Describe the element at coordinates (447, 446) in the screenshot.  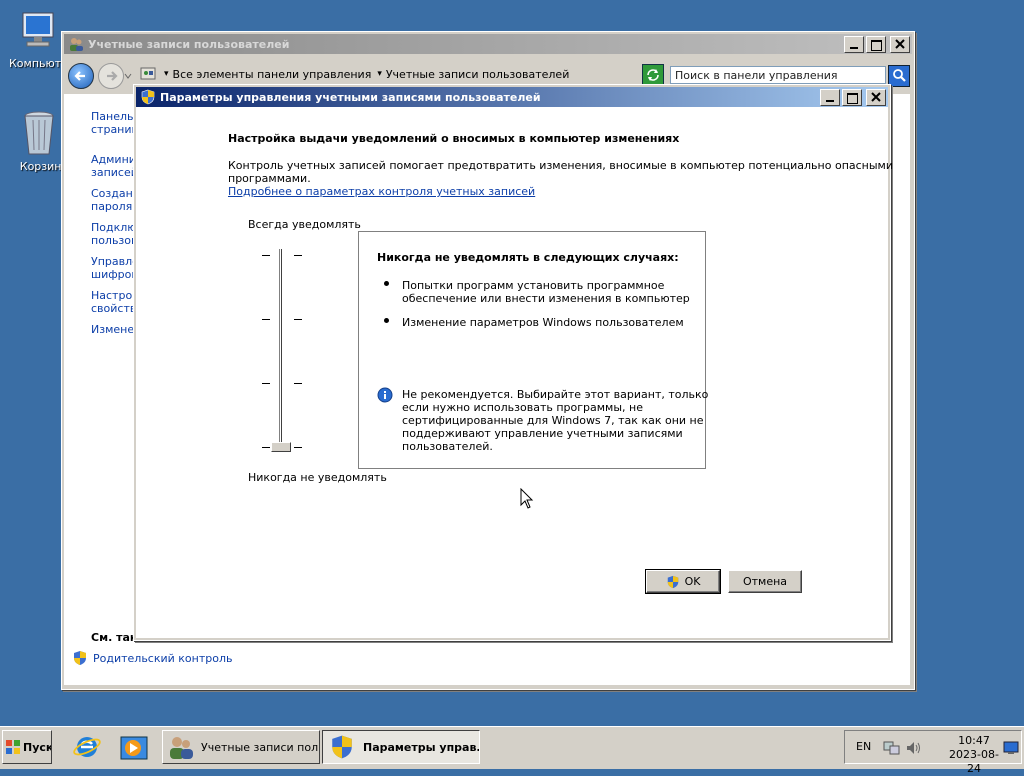
I see `note-line: пользователей.` at that location.